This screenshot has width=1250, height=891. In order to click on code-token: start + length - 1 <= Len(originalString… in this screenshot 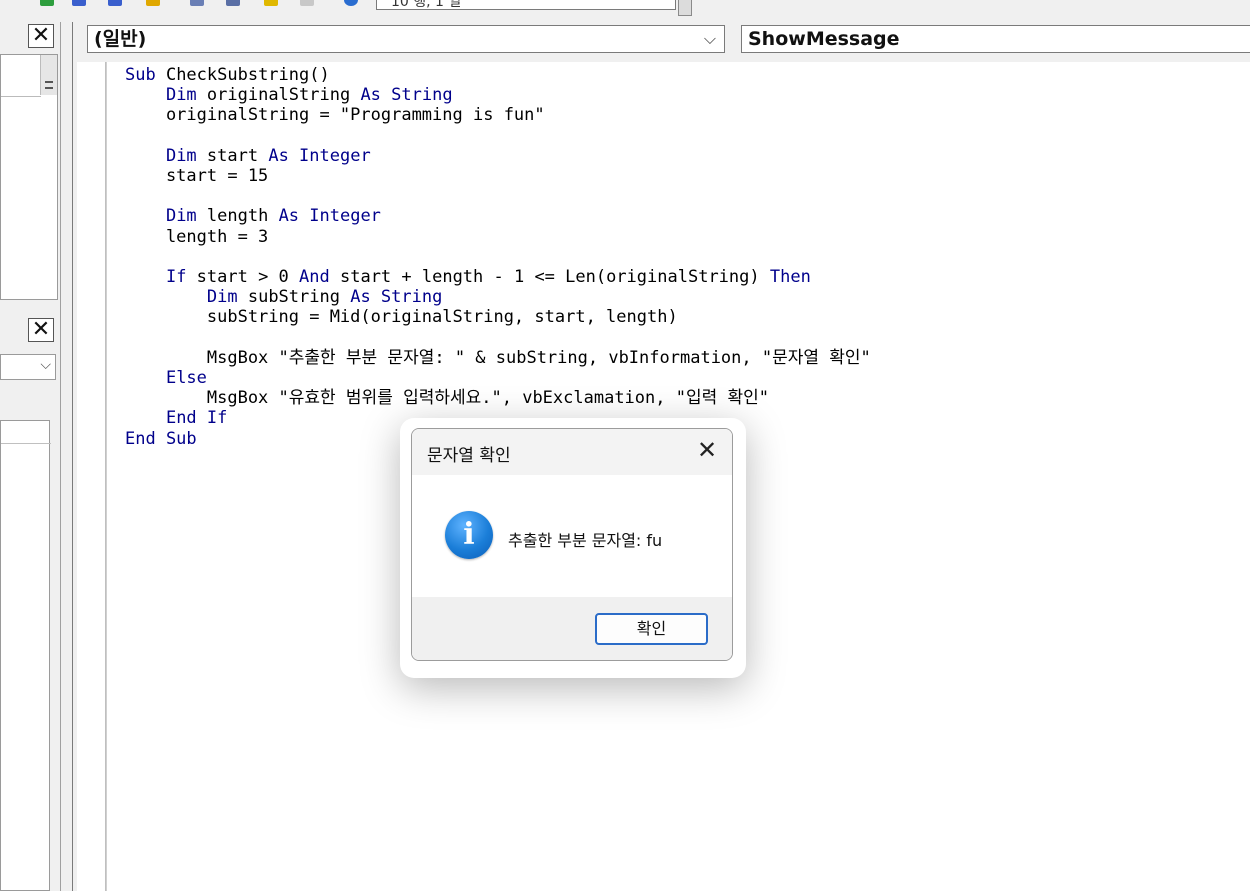, I will do `click(549, 277)`.